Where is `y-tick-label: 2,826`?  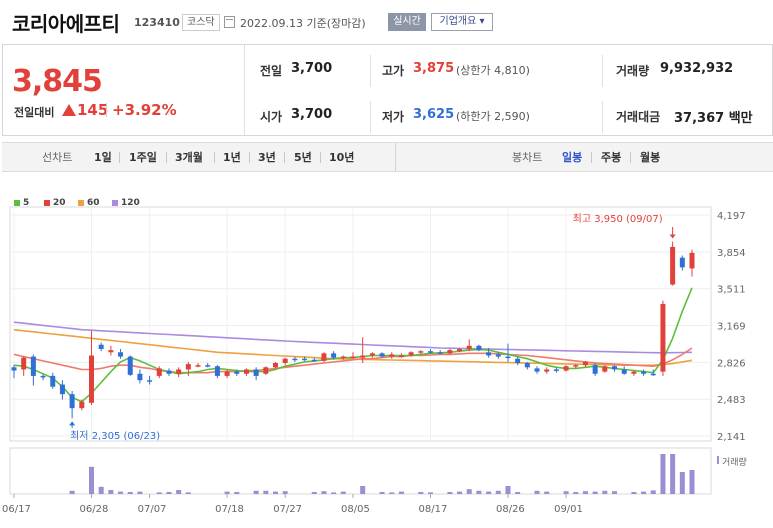
y-tick-label: 2,826 is located at coordinates (731, 363).